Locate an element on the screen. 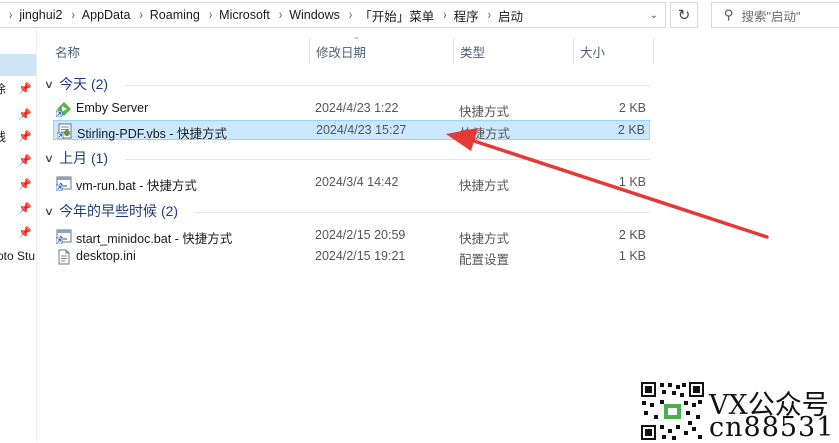 This screenshot has height=443, width=839. annotation-arrow-head is located at coordinates (462, 139).